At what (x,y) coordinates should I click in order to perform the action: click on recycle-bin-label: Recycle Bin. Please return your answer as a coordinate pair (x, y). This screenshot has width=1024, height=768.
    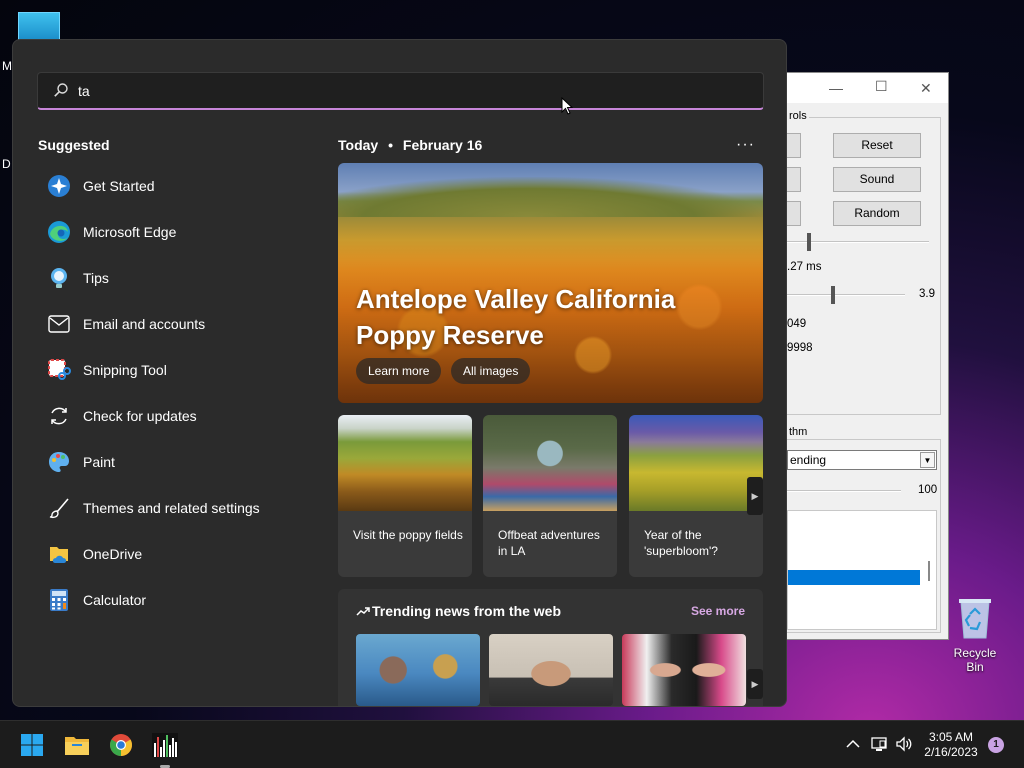
    Looking at the image, I should click on (975, 660).